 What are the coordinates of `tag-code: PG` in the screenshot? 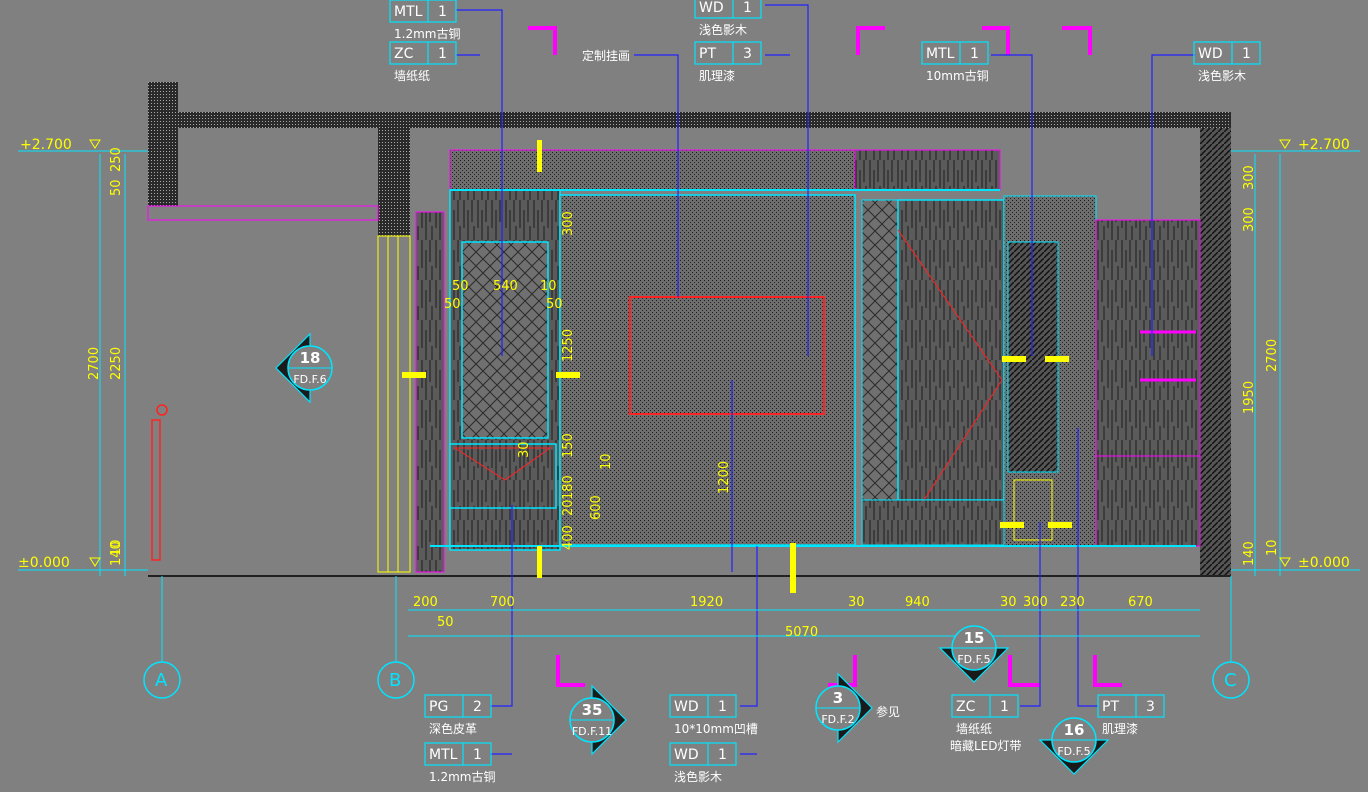 It's located at (438, 707).